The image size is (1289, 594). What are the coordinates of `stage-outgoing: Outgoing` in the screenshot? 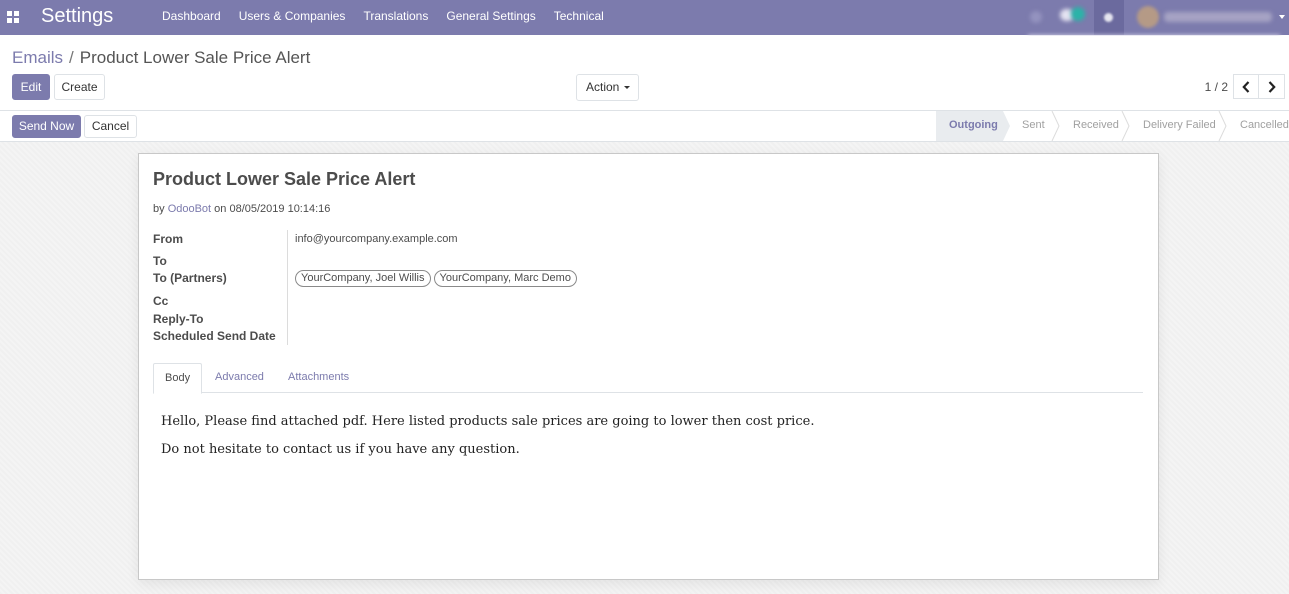 It's located at (973, 126).